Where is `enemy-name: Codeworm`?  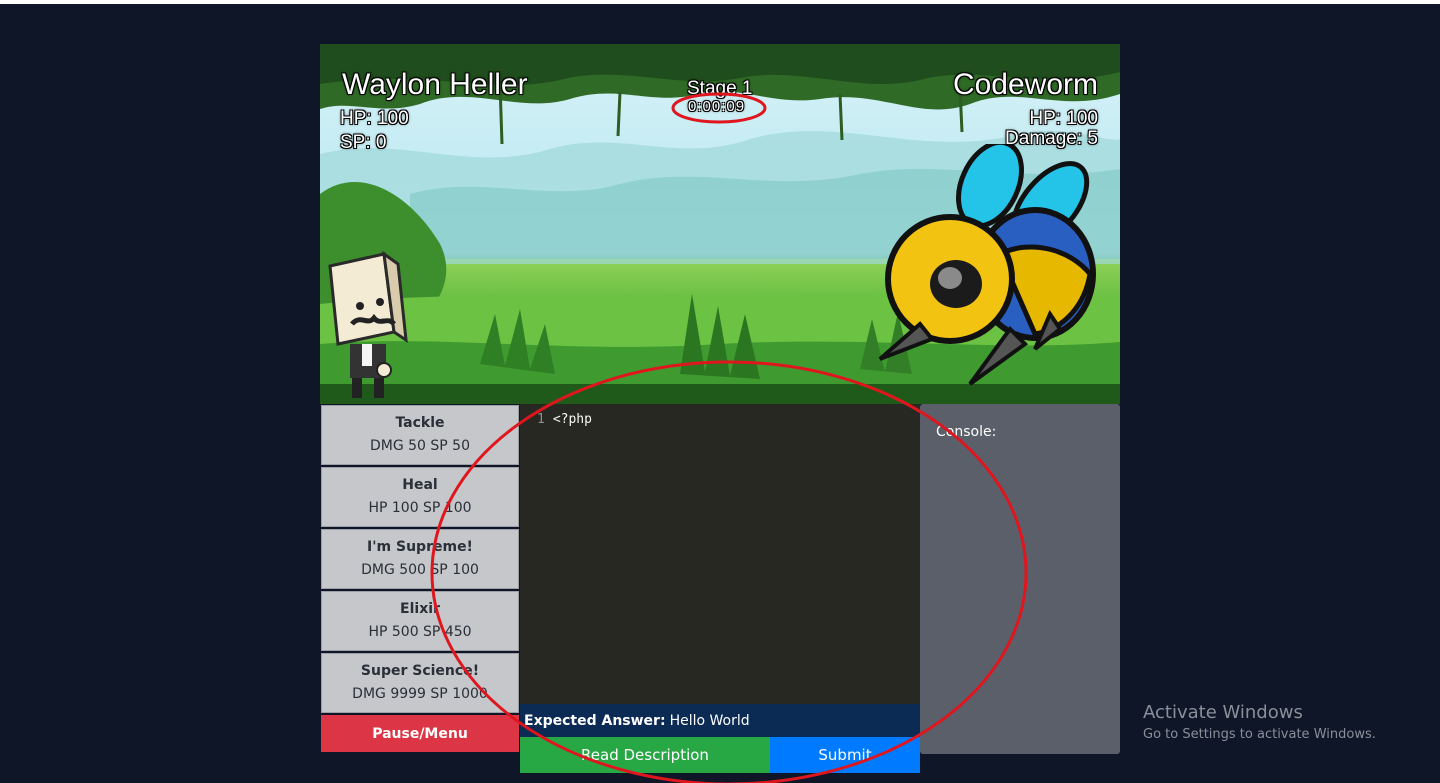
enemy-name: Codeworm is located at coordinates (1025, 84).